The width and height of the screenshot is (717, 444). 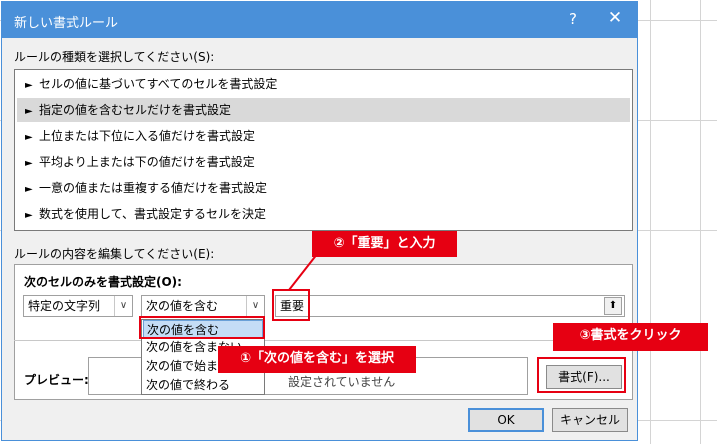 What do you see at coordinates (323, 214) in the screenshot?
I see `rule-type-item: ► 数式を使用して、書式設定するセルを決定` at bounding box center [323, 214].